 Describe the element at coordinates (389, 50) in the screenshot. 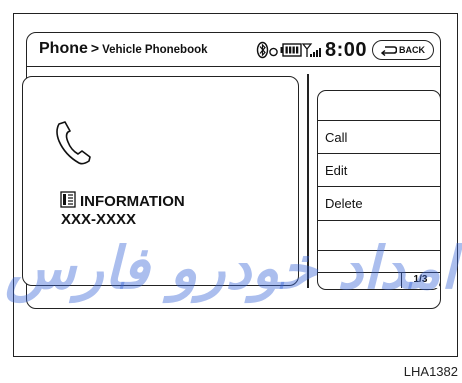

I see `back-arrow-icon` at that location.